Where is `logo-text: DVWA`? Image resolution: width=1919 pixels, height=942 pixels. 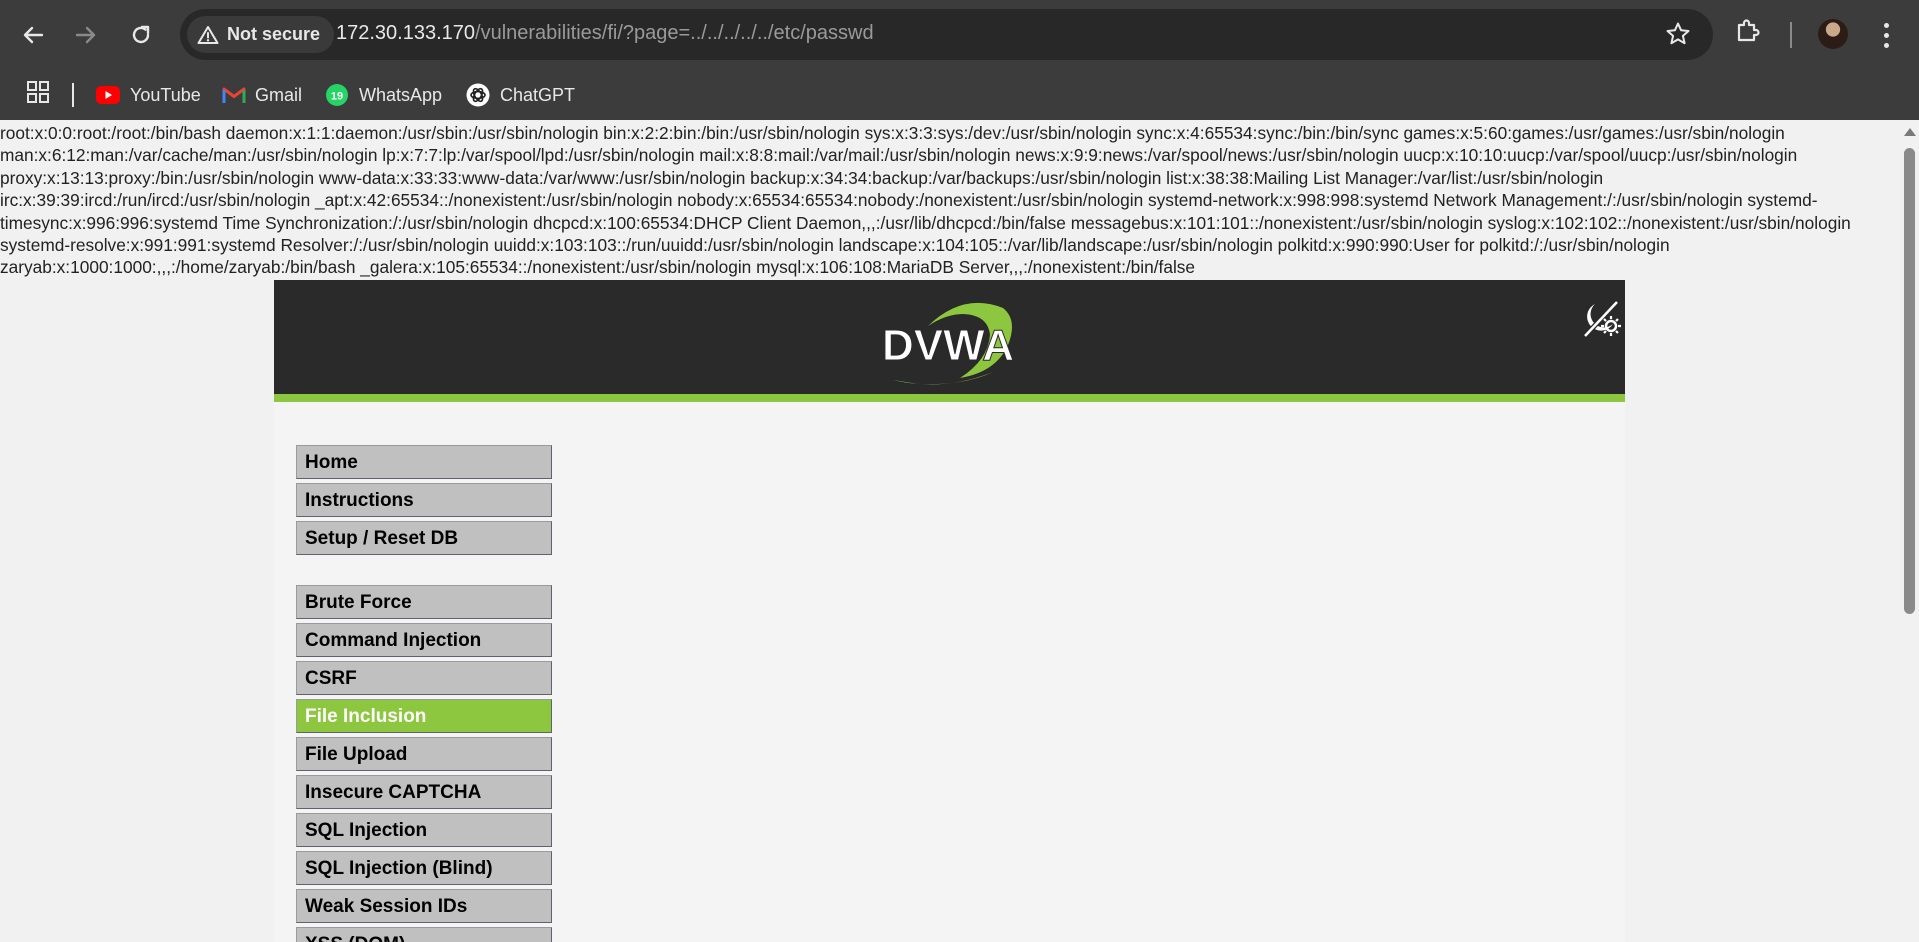
logo-text: DVWA is located at coordinates (948, 345).